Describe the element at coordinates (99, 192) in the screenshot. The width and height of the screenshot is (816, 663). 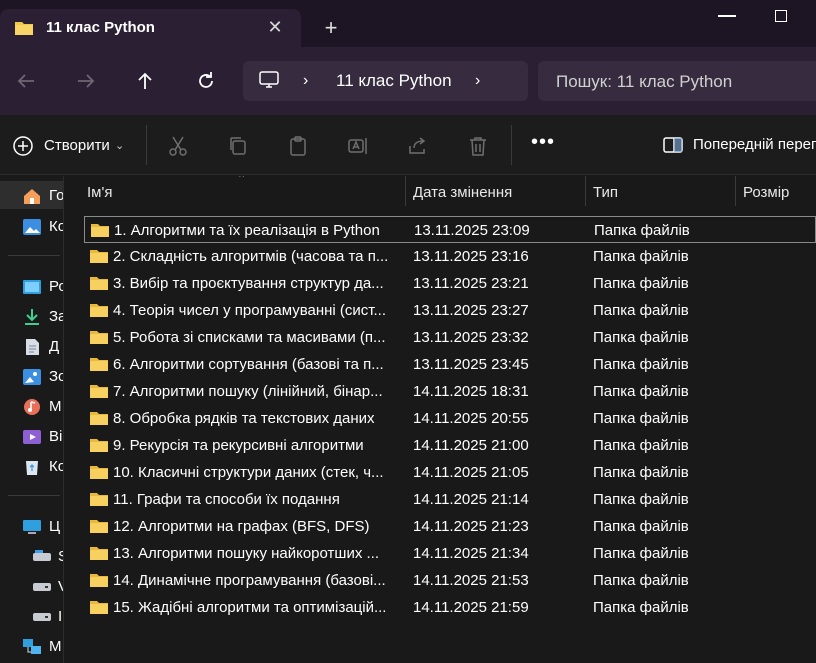
I see `column-header-name: Ім'я` at that location.